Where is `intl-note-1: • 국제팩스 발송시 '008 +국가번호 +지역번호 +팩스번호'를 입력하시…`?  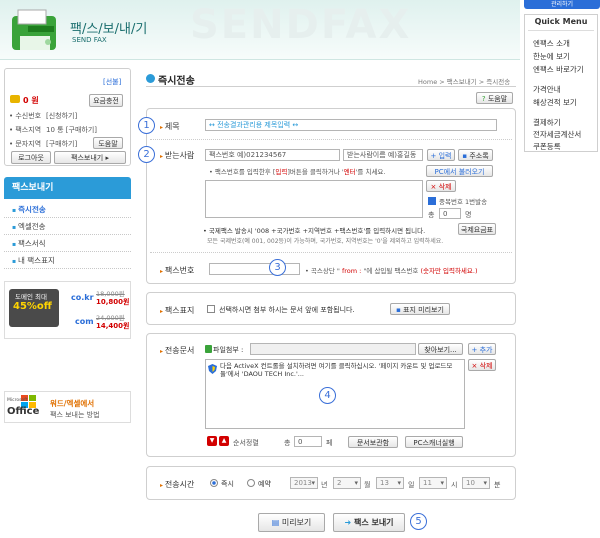
intl-note-1: • 국제팩스 발송시 '008 +국가번호 +지역번호 +팩스번호'를 입력하시… is located at coordinates (314, 231).